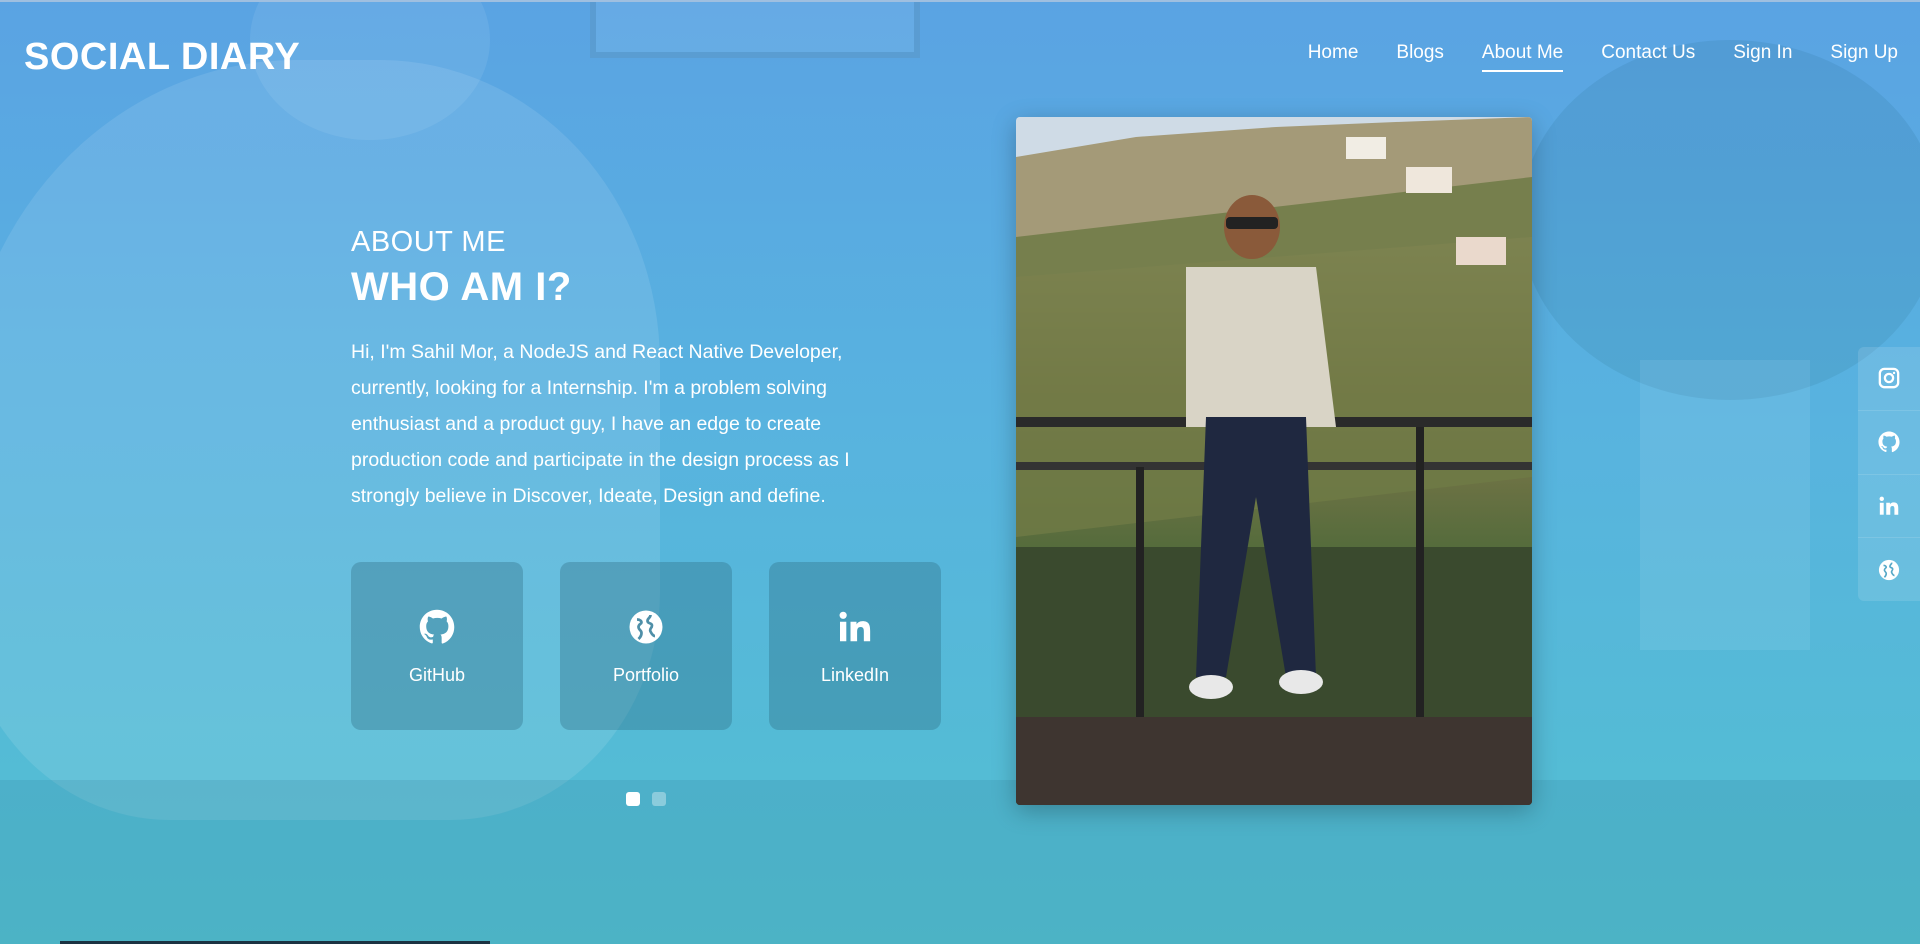 The width and height of the screenshot is (1920, 944). I want to click on rail-website-link, so click(1889, 569).